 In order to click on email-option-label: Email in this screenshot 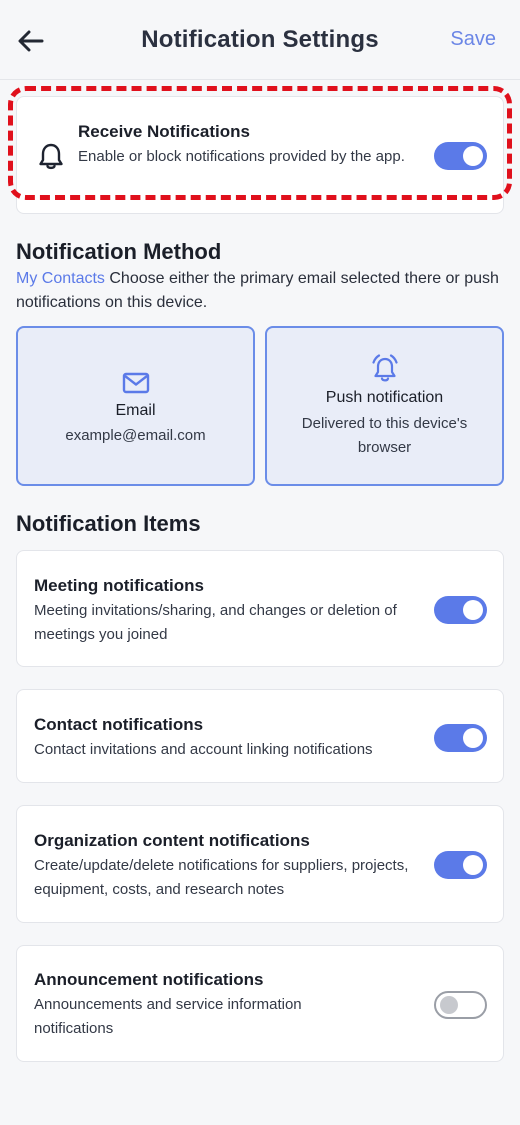, I will do `click(135, 410)`.